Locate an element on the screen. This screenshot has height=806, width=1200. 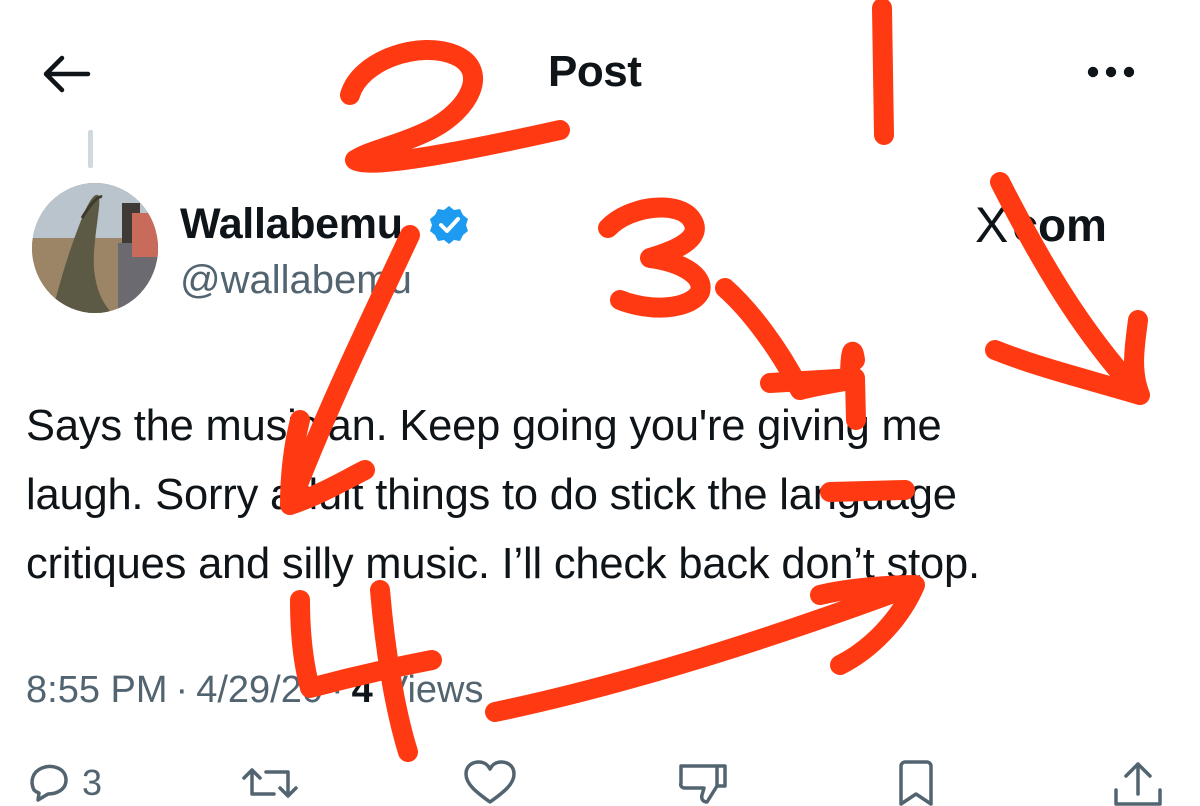
like-button is located at coordinates (490, 783).